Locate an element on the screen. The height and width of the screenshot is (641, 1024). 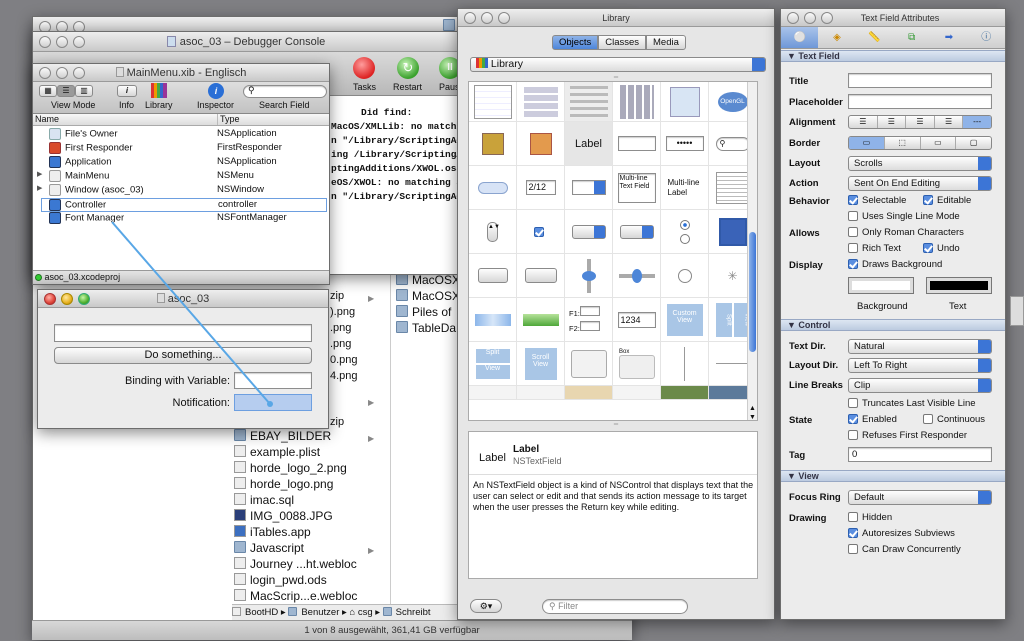
list-item: zip is located at coordinates (337, 296).